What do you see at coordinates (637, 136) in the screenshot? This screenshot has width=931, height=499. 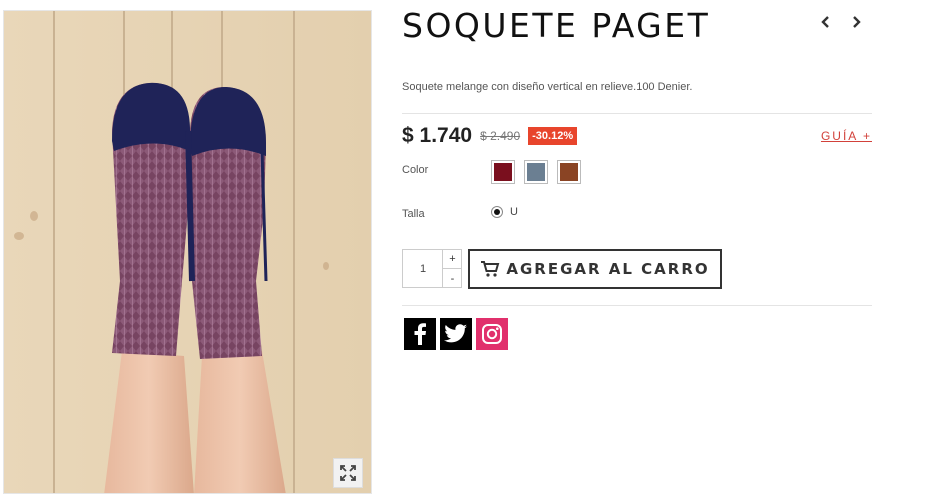 I see `price-row: $ 1.740 $ 2.490 -30.12% GUÍA +` at bounding box center [637, 136].